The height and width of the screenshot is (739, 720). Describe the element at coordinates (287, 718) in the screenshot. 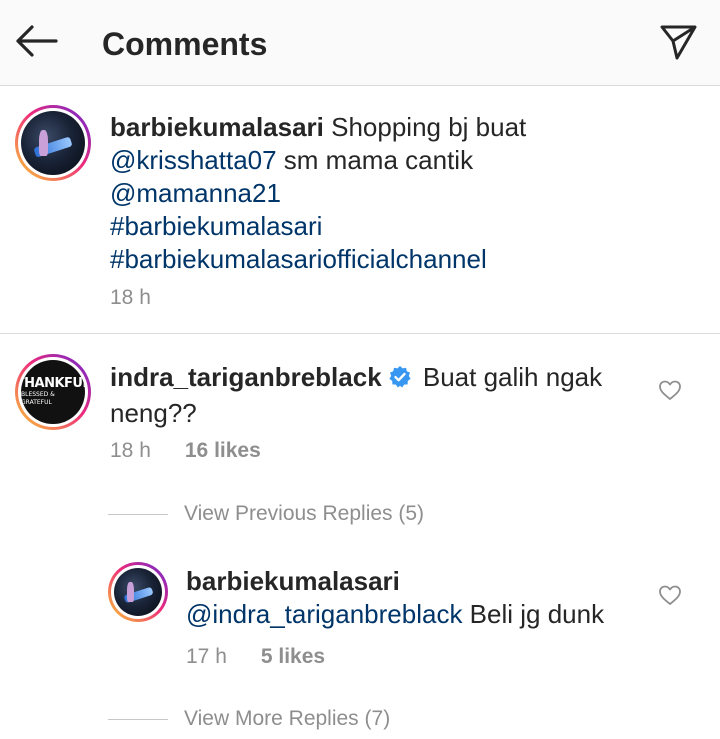

I see `view-more-replies-label: View More Replies (7)` at that location.